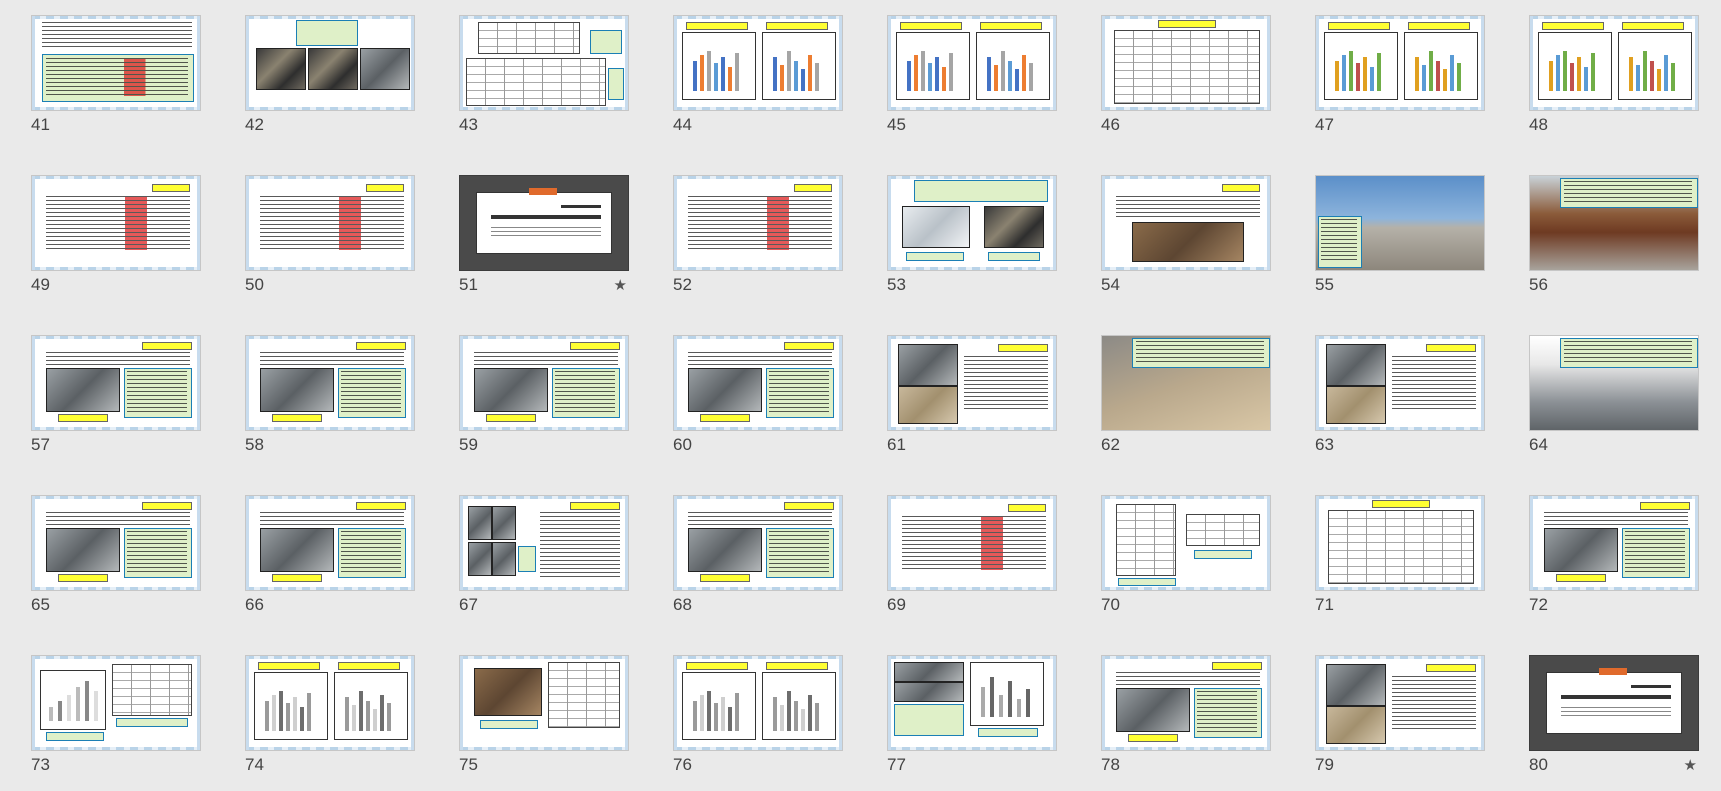 The width and height of the screenshot is (1721, 791). I want to click on slide-number: 45, so click(896, 124).